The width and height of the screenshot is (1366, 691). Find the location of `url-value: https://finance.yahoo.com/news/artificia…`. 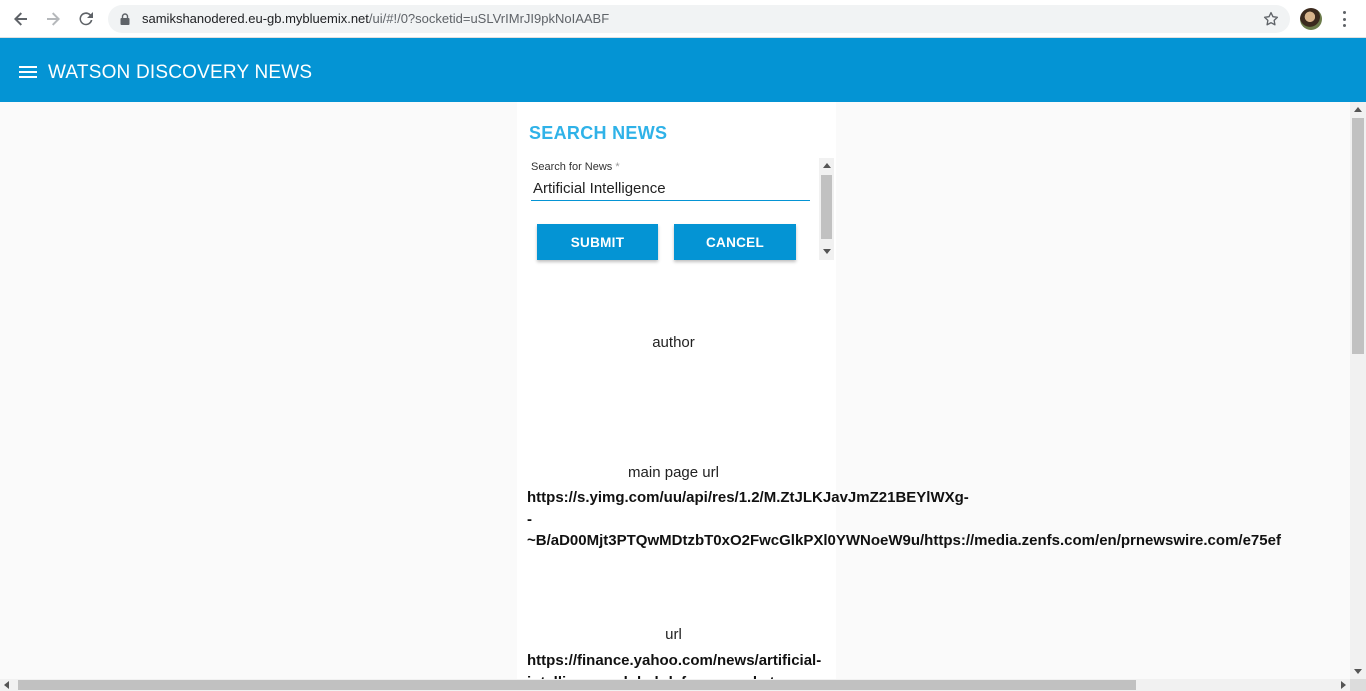

url-value: https://finance.yahoo.com/news/artificia… is located at coordinates (674, 664).